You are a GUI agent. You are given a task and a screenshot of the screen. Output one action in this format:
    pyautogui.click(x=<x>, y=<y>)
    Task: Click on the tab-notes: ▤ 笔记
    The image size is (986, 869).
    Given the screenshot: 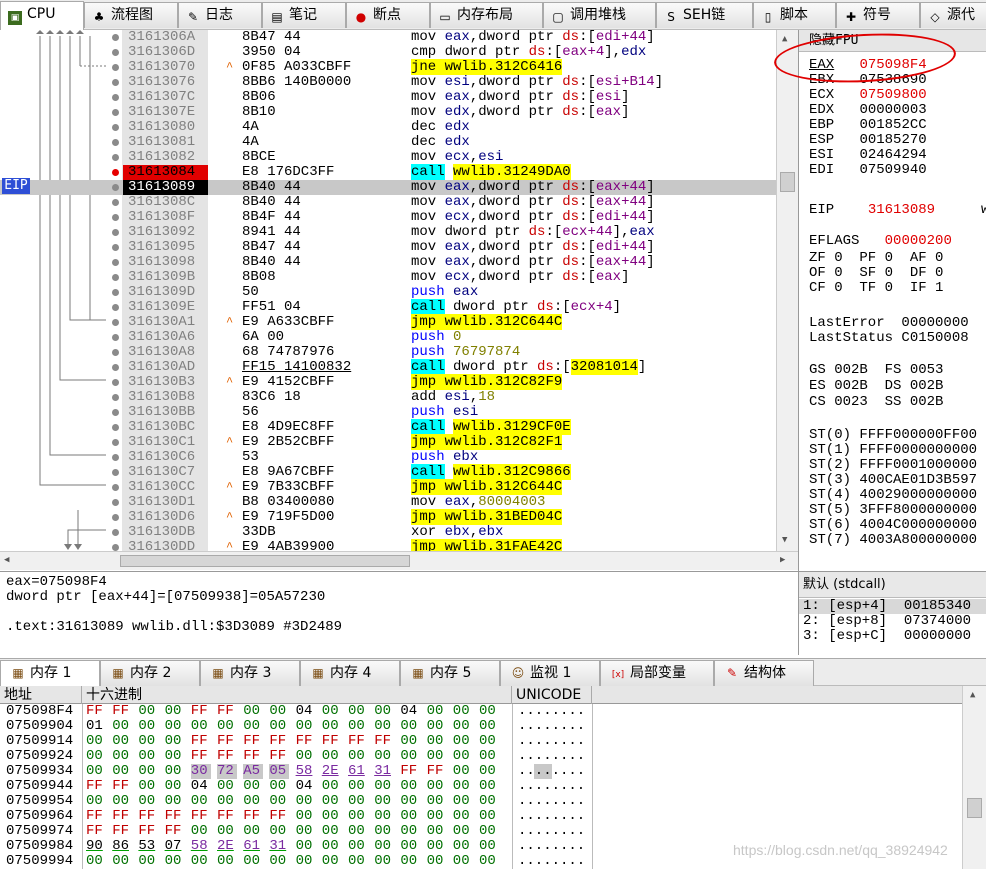 What is the action you would take?
    pyautogui.click(x=304, y=15)
    